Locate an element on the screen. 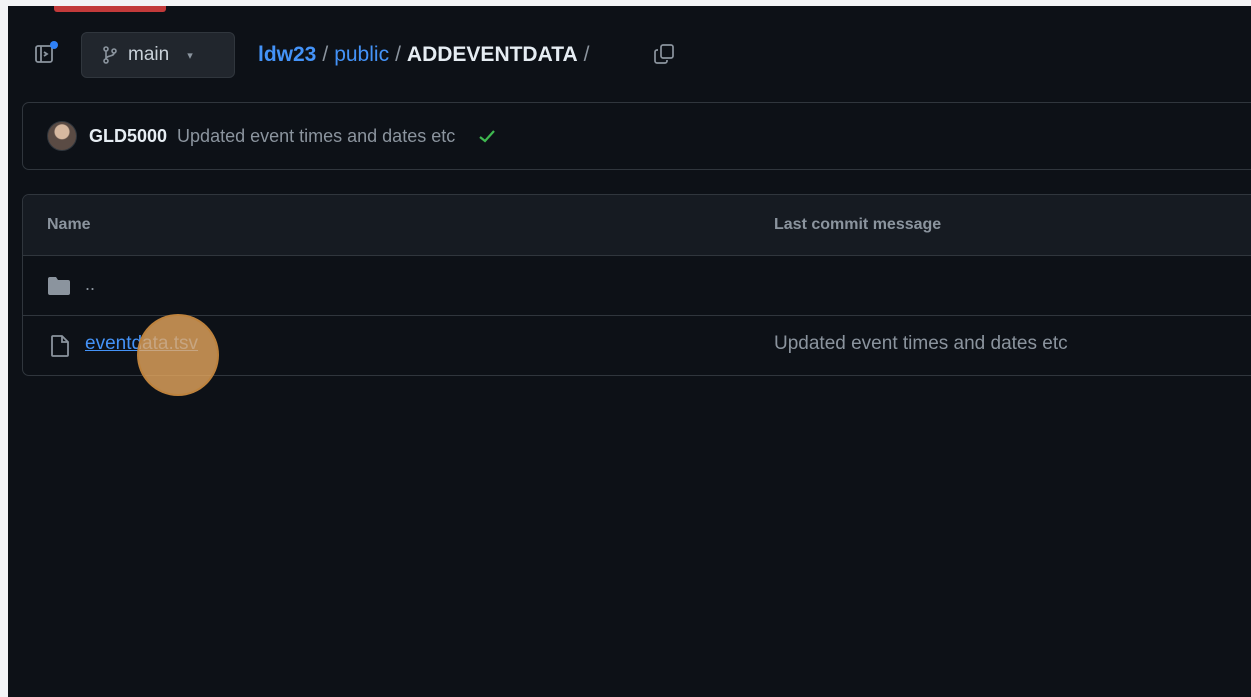 This screenshot has height=697, width=1251. table-header-row: Name Last commit message is located at coordinates (637, 225).